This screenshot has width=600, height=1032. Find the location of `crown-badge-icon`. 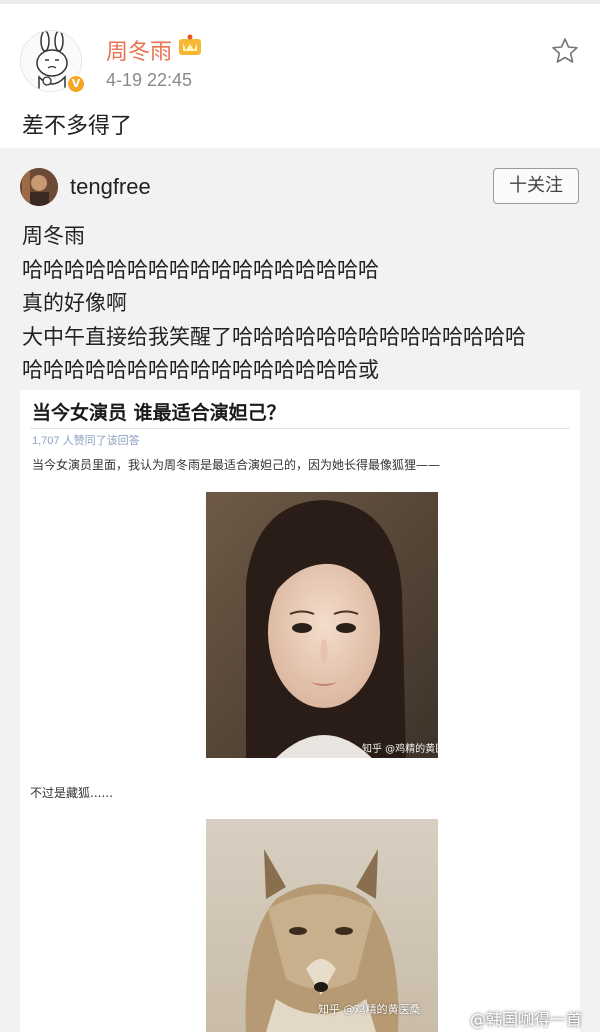

crown-badge-icon is located at coordinates (190, 45).